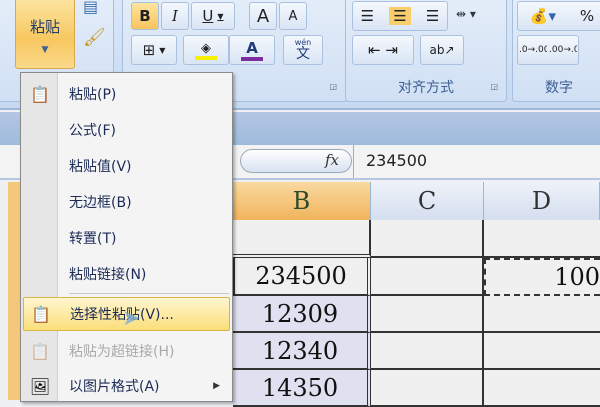  Describe the element at coordinates (94, 37) in the screenshot. I see `format-painter-icon: 🖌` at that location.